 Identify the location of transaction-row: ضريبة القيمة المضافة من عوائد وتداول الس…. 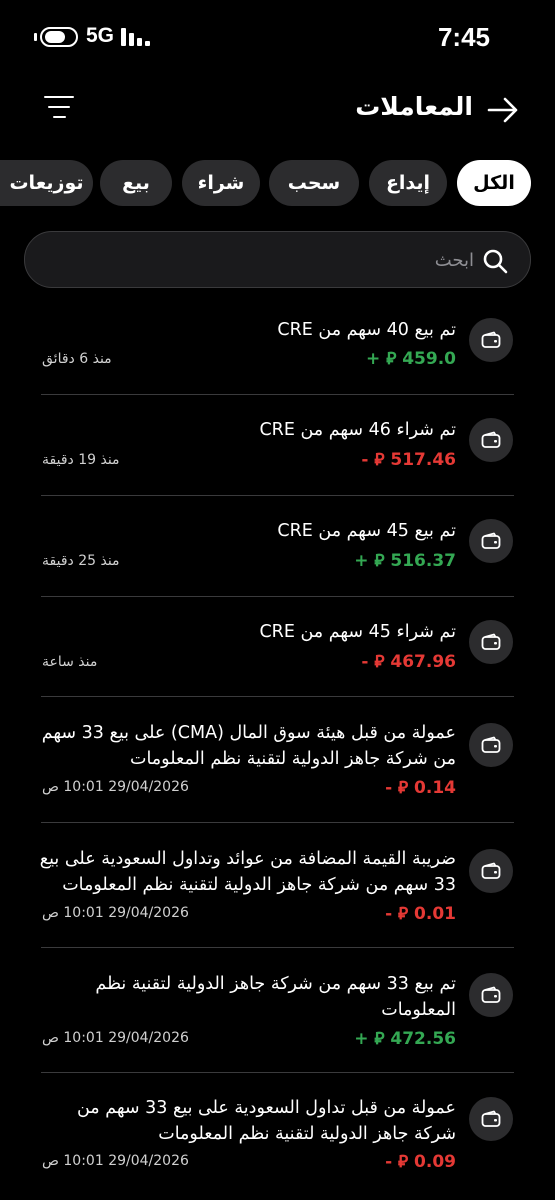
(277, 885).